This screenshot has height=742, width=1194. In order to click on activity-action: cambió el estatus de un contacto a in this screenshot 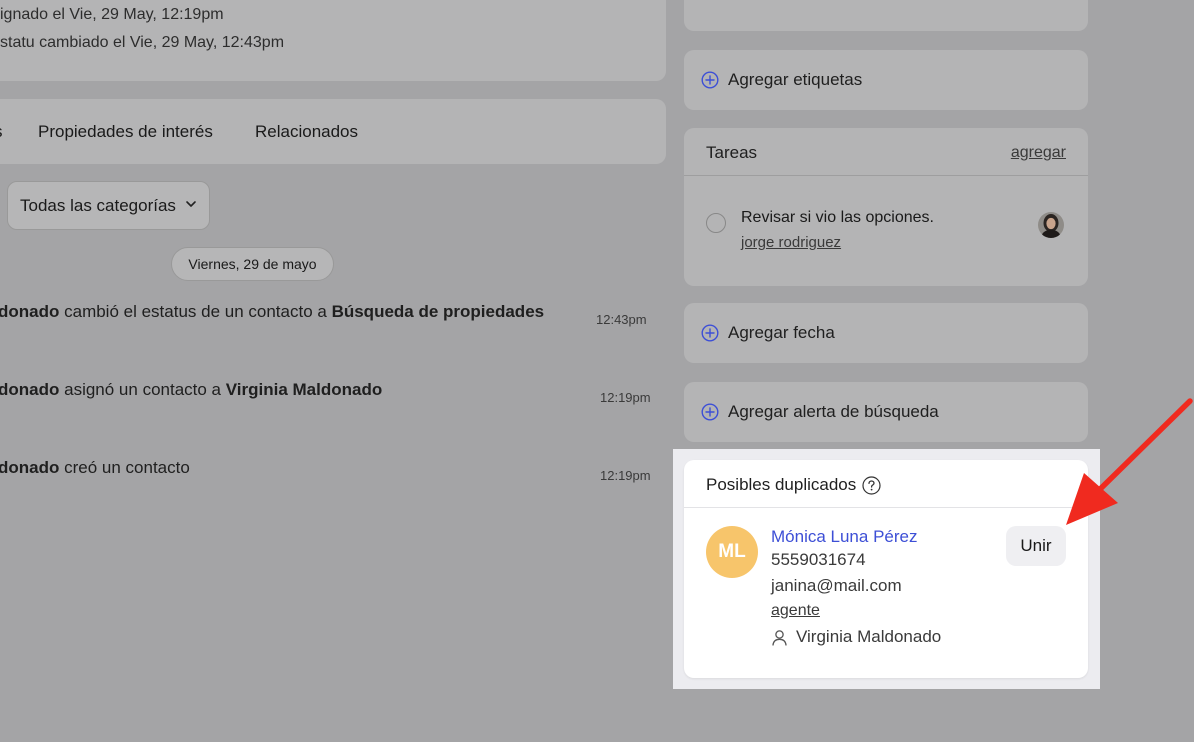, I will do `click(195, 311)`.